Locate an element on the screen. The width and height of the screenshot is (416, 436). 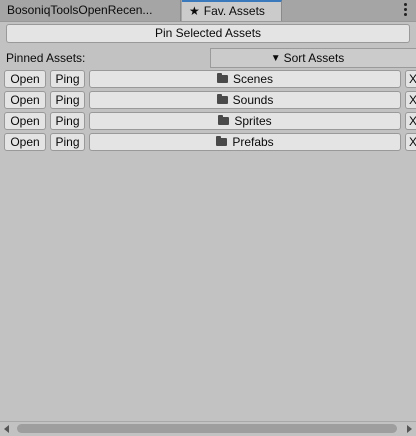
asset-row: Open Ping Scenes X is located at coordinates (208, 79).